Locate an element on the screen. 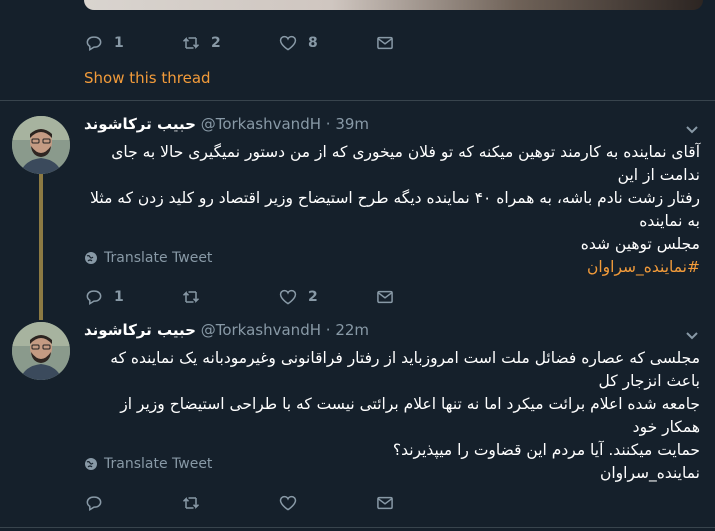  tweet-actions: 1 2 8 is located at coordinates (278, 43).